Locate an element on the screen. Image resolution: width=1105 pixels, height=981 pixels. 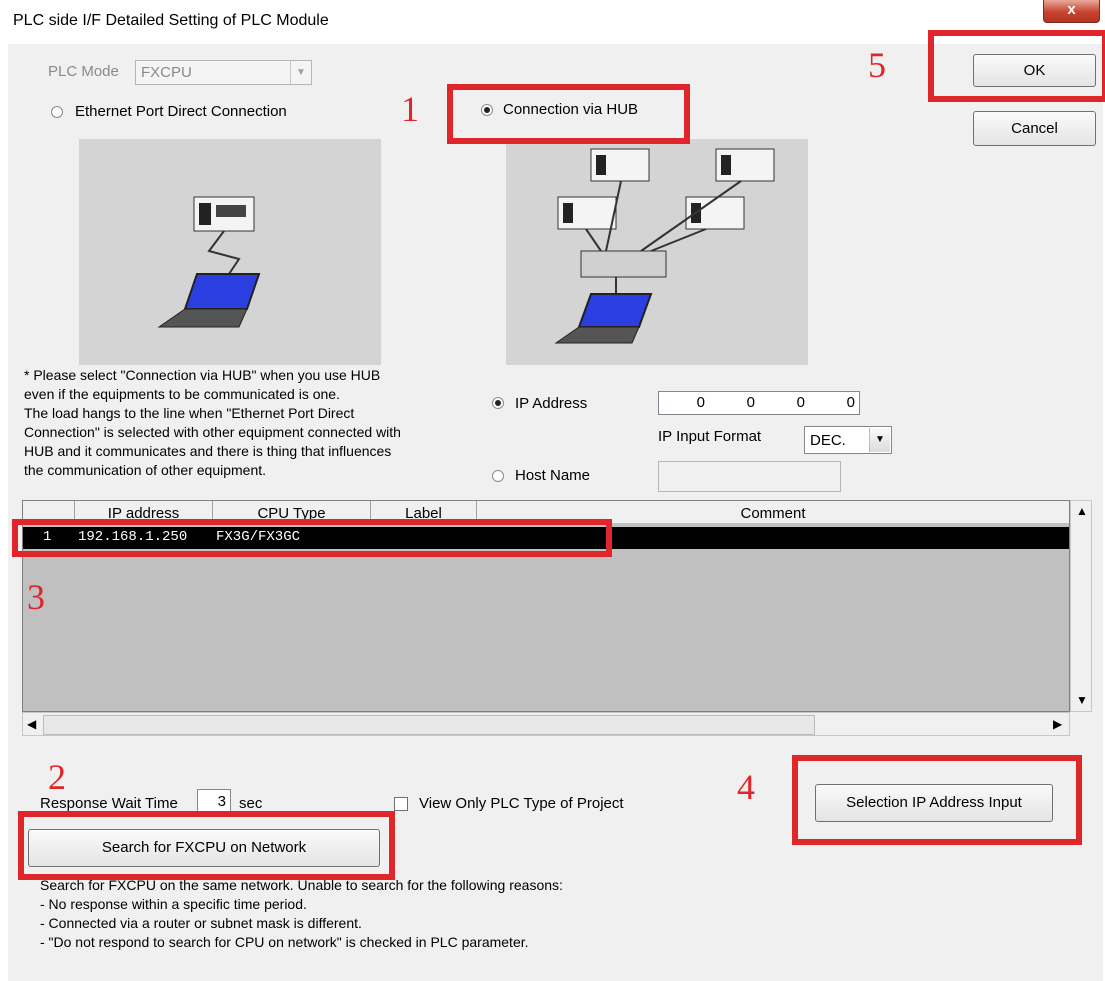
horizontal-scrollbar: ◀ ▶ is located at coordinates (546, 724).